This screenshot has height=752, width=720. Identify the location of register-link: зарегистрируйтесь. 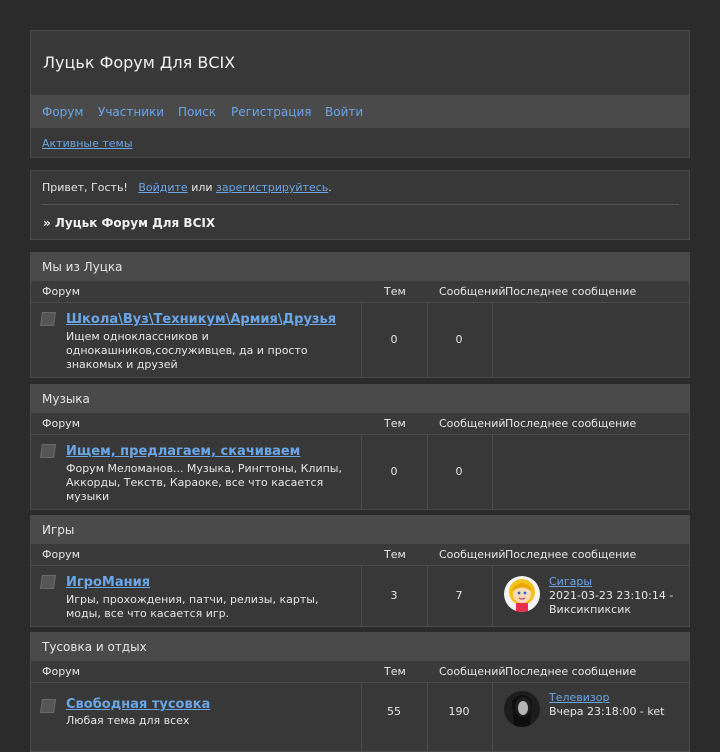
(272, 187).